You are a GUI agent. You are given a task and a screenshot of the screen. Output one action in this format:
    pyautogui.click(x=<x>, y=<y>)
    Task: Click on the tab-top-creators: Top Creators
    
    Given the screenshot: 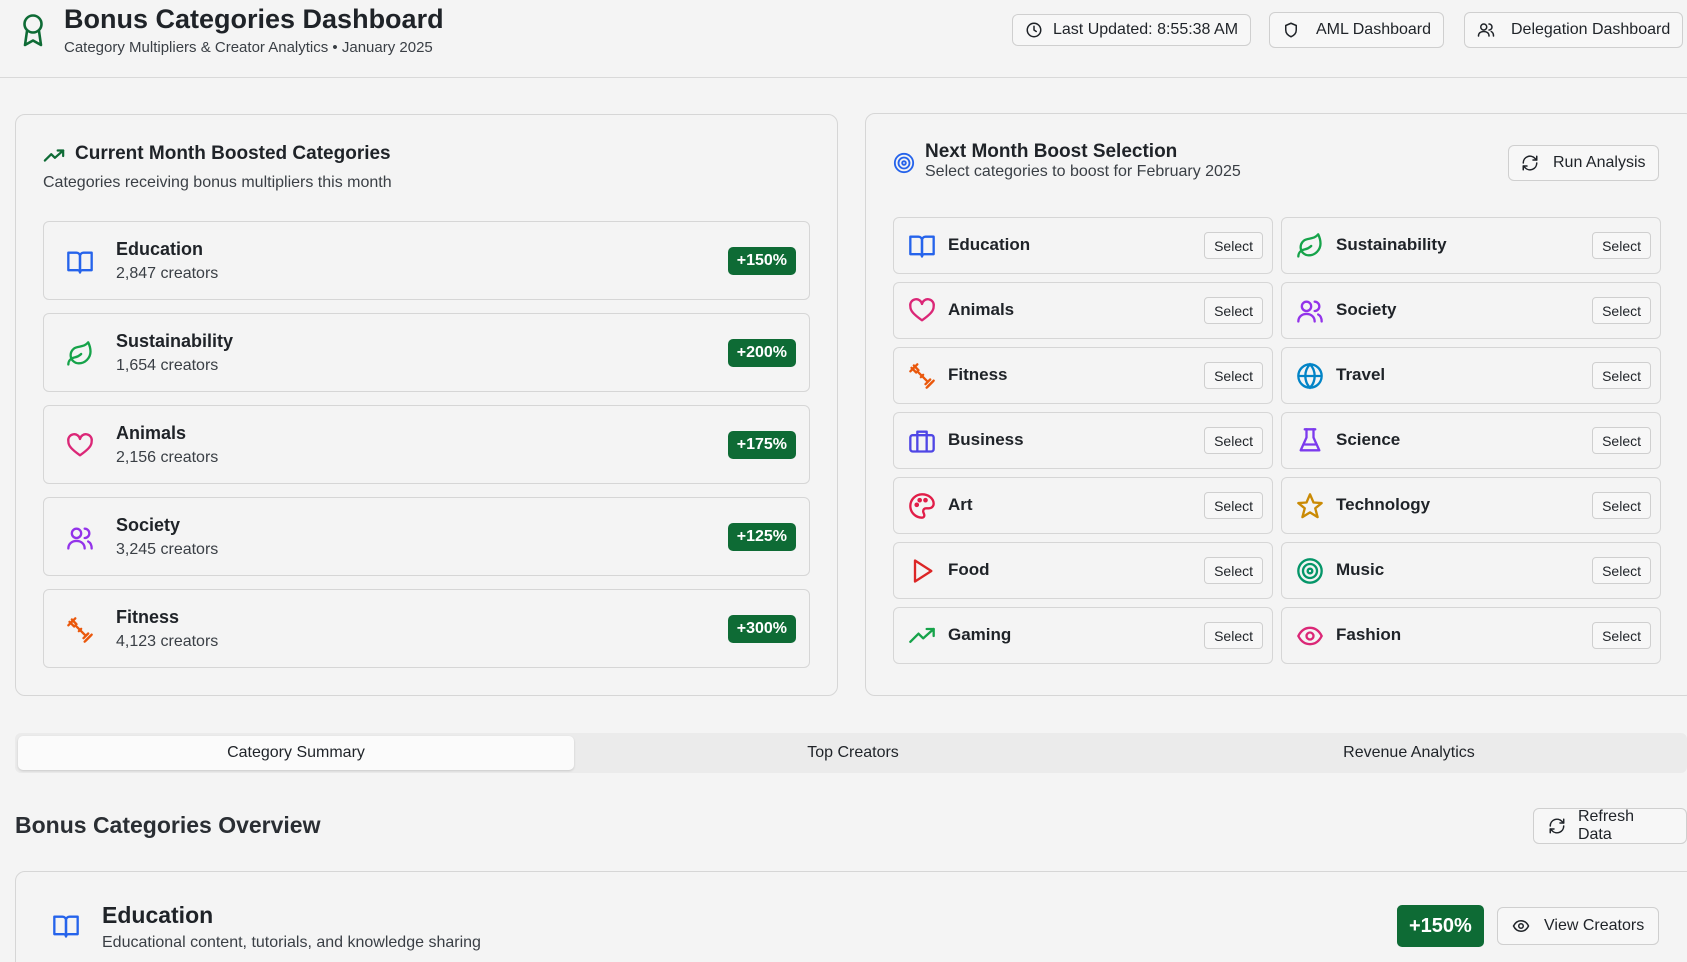 What is the action you would take?
    pyautogui.click(x=853, y=753)
    